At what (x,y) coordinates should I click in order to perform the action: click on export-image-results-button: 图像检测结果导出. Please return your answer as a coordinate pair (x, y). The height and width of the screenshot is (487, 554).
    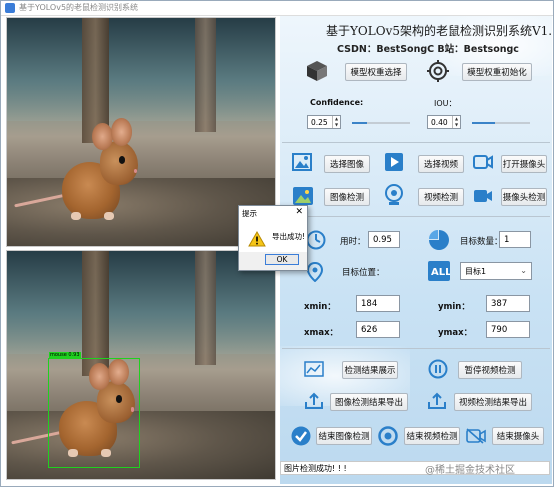
    Looking at the image, I should click on (369, 402).